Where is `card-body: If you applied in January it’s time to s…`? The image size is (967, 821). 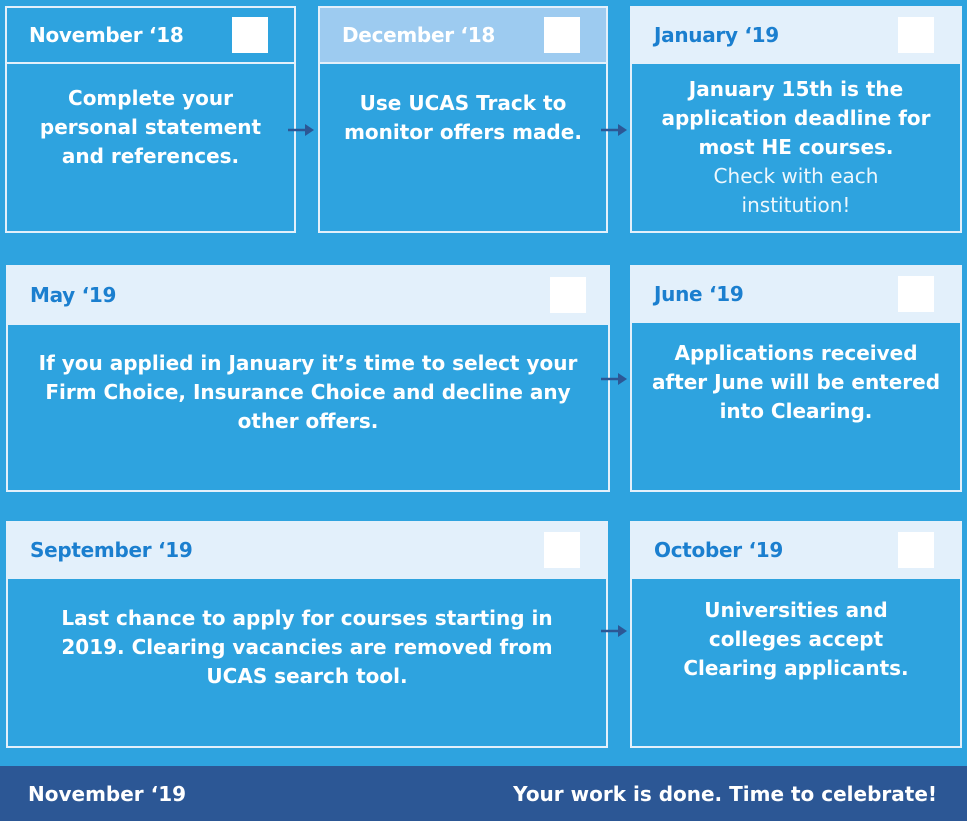 card-body: If you applied in January it’s time to s… is located at coordinates (308, 407).